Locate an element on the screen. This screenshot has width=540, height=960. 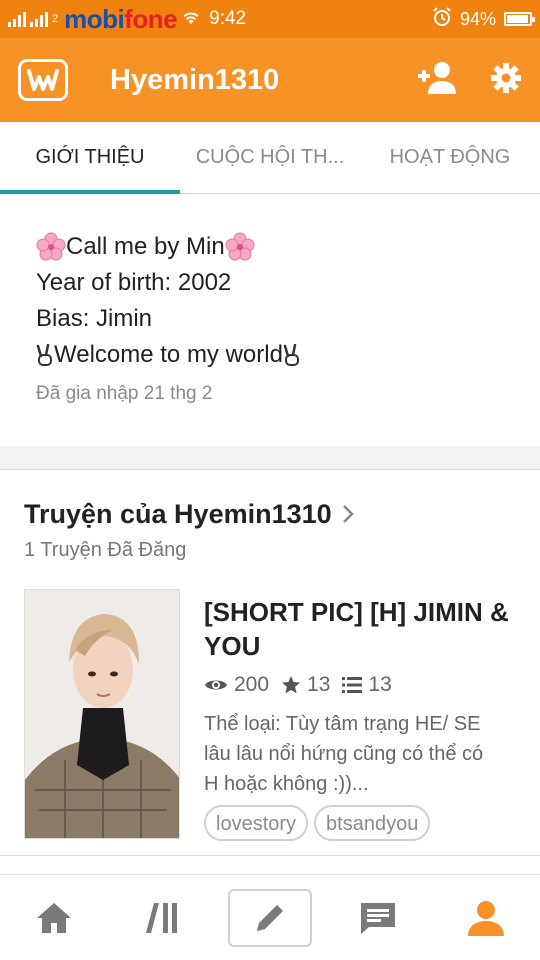
carrier-prefix: mobi is located at coordinates (94, 18).